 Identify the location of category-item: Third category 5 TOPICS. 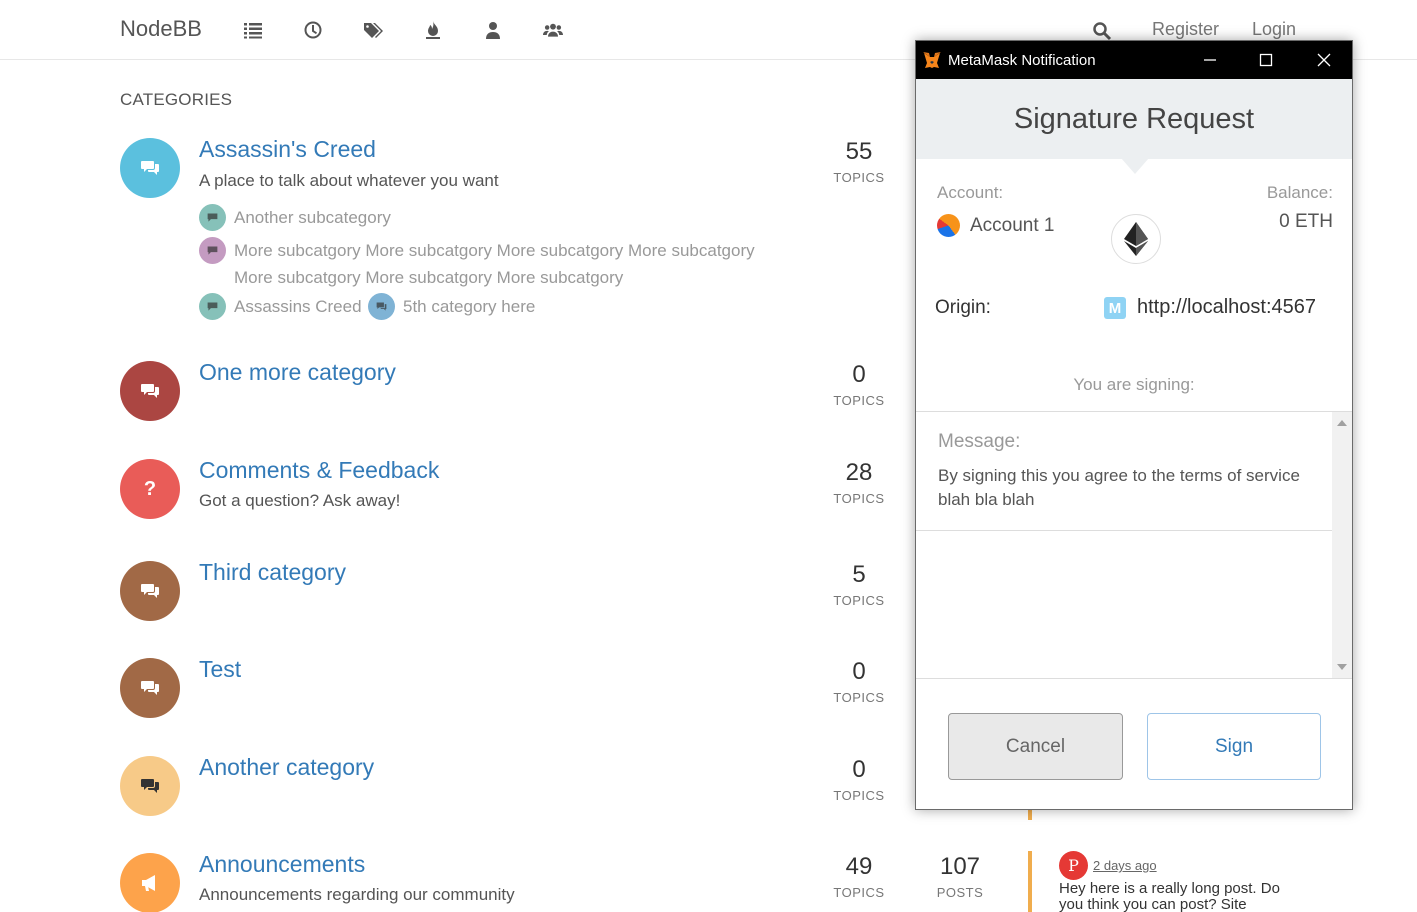
(510, 595).